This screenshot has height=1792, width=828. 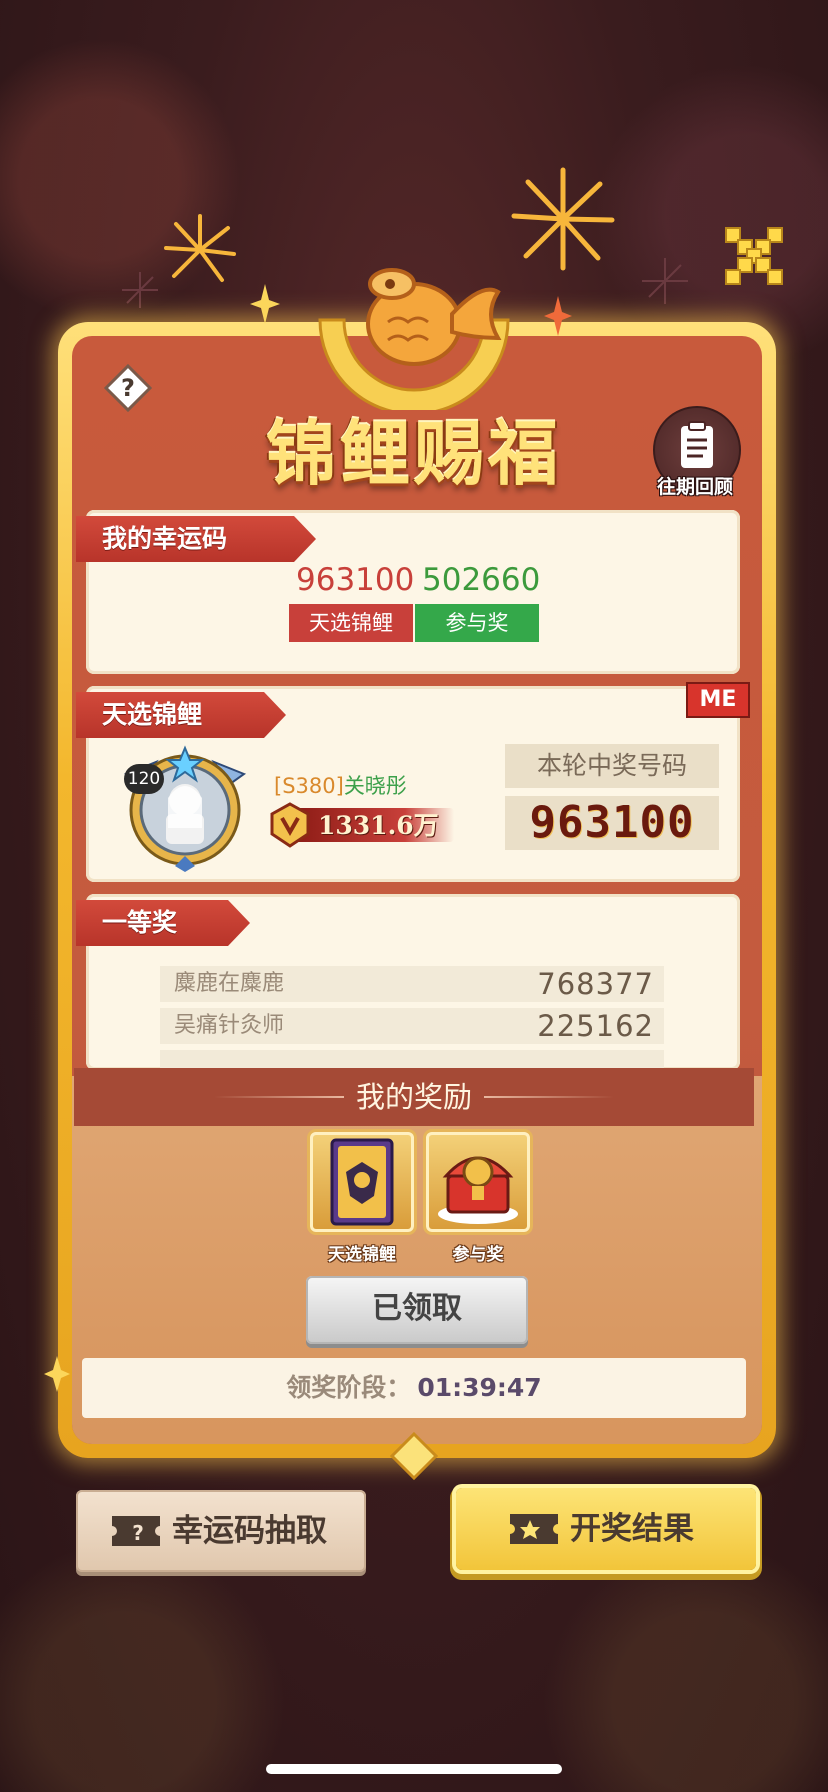 I want to click on prize-winner-code: 225162, so click(x=595, y=1026).